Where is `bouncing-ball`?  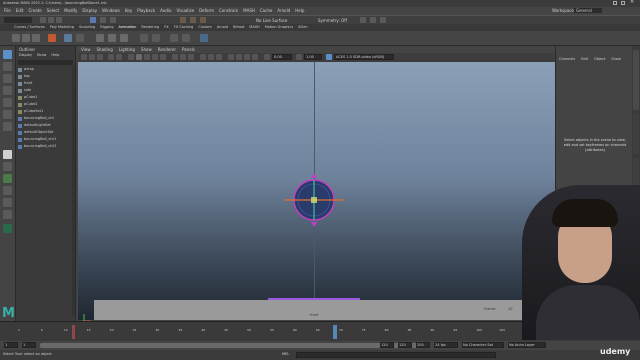 bouncing-ball is located at coordinates (314, 200).